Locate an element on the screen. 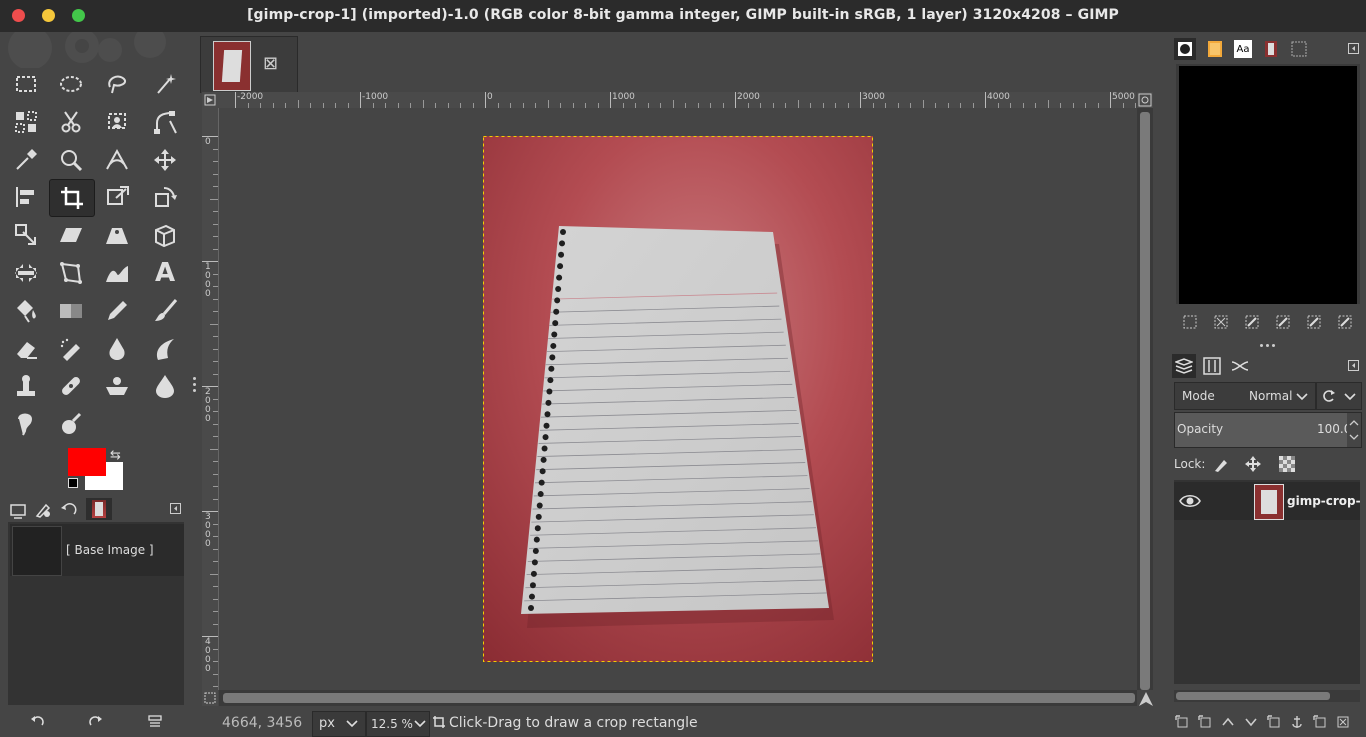 The height and width of the screenshot is (737, 1366). smudge-tool is located at coordinates (26, 424).